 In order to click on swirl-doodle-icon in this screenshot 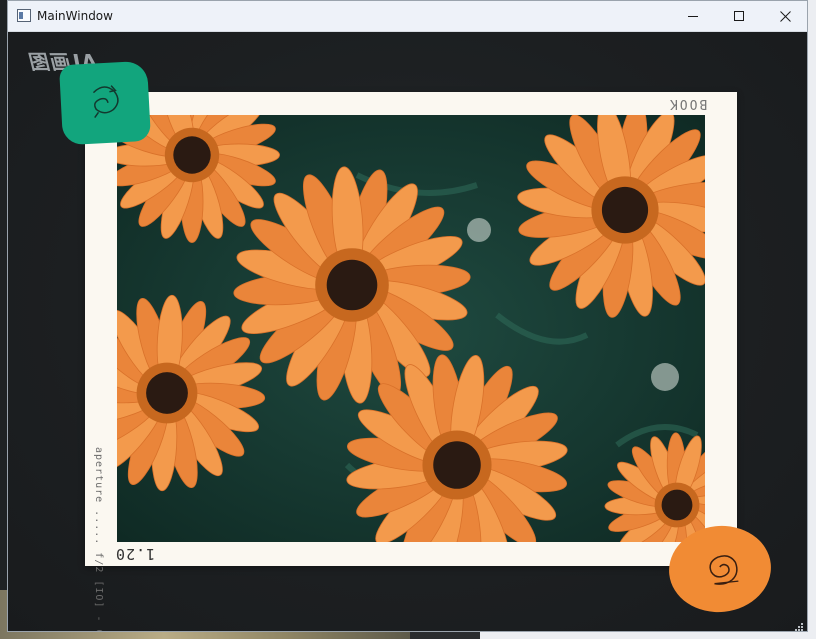, I will do `click(105, 102)`.